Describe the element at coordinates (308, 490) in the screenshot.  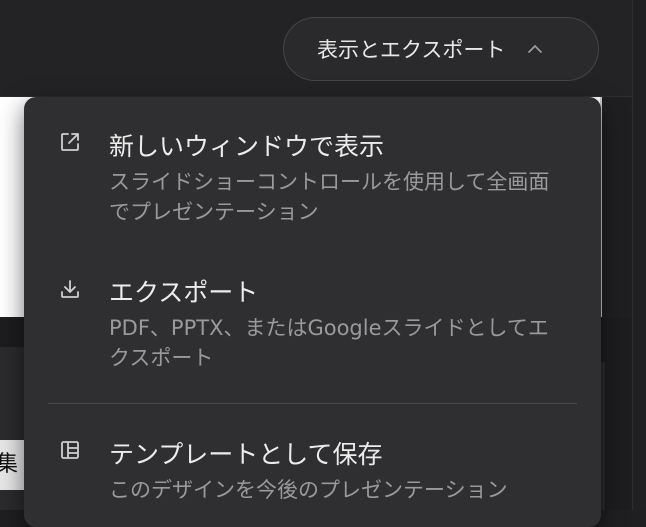
I see `menu-item-description: このデザインを今後のプレゼンテーション` at that location.